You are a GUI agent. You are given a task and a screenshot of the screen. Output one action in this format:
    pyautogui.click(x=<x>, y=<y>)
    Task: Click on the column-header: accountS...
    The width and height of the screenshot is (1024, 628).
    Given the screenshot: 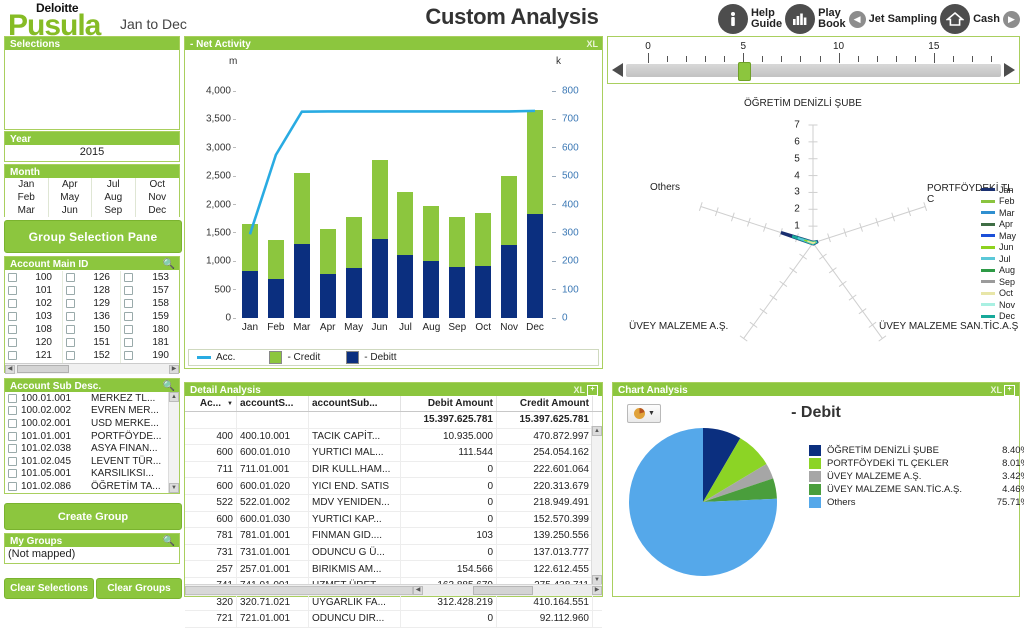 What is the action you would take?
    pyautogui.click(x=273, y=403)
    